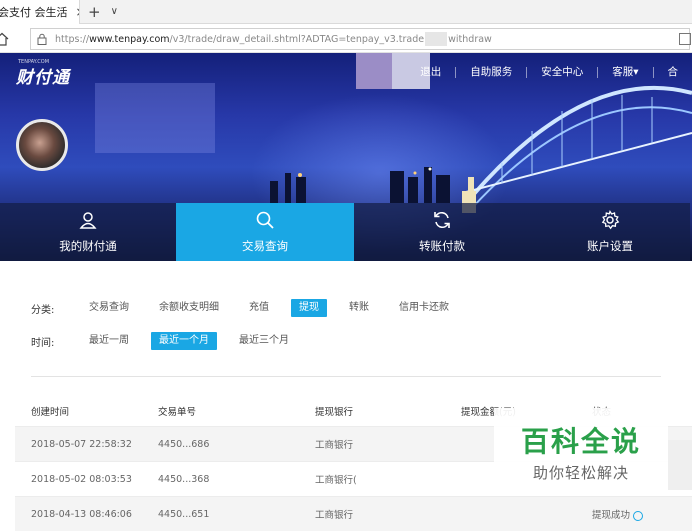 Image resolution: width=692 pixels, height=531 pixels. I want to click on time-label: 时间:, so click(56, 341).